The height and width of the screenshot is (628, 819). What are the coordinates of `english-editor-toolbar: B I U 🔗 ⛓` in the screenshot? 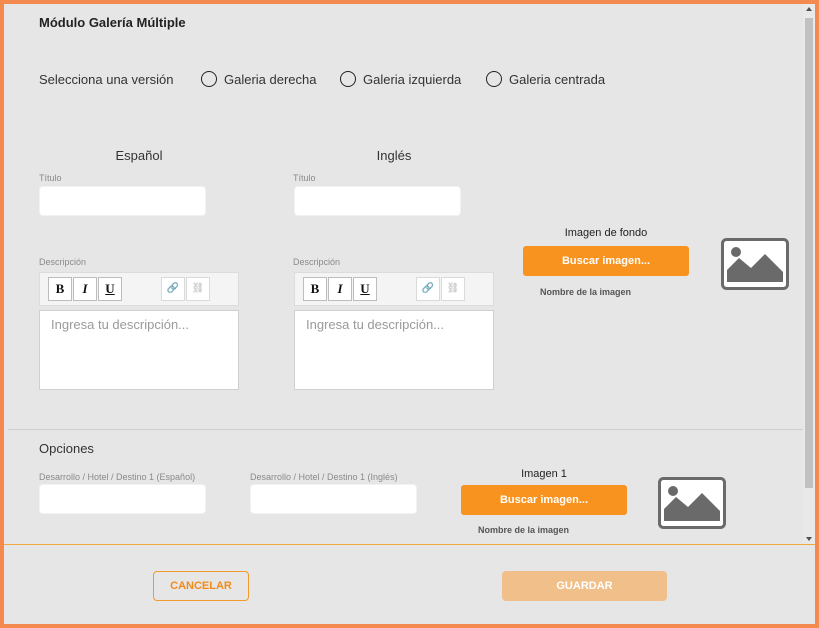 It's located at (394, 289).